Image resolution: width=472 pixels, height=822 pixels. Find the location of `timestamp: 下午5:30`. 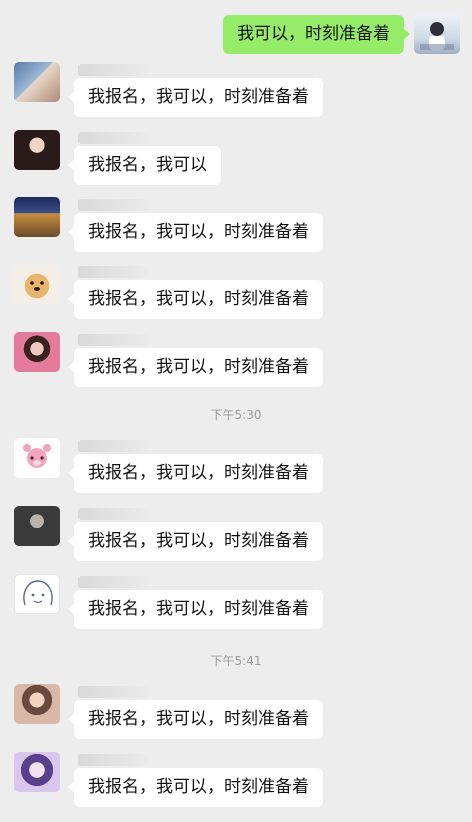

timestamp: 下午5:30 is located at coordinates (236, 415).